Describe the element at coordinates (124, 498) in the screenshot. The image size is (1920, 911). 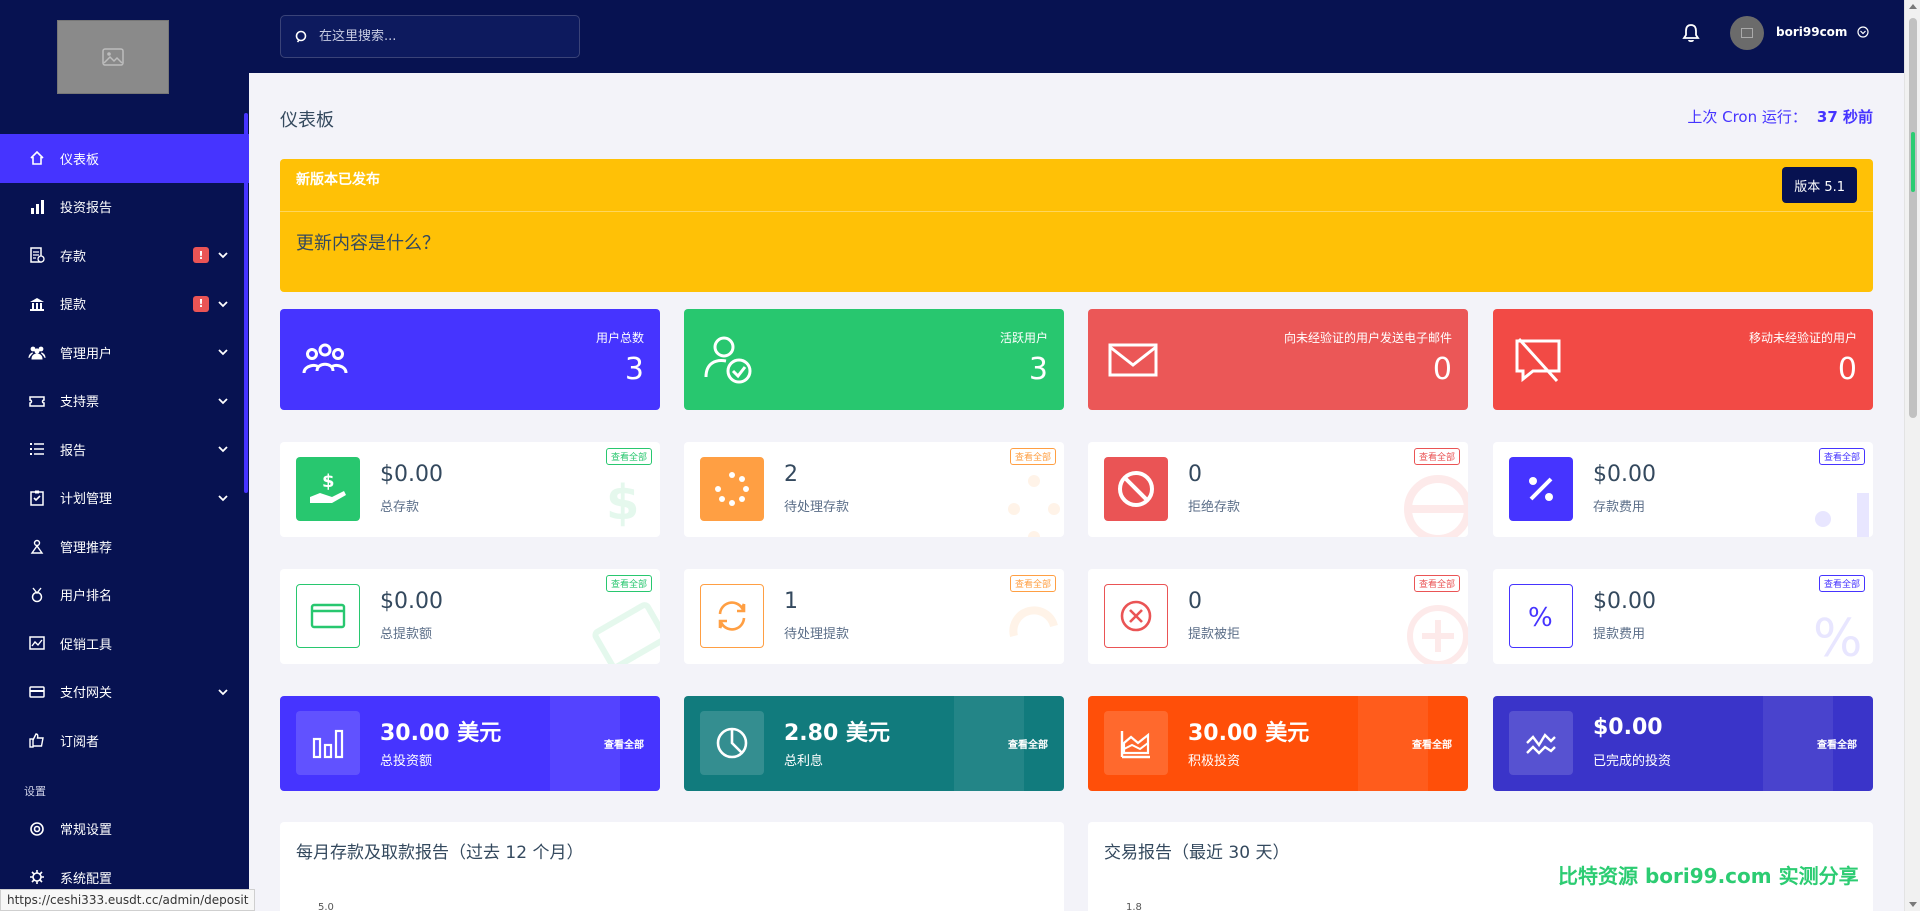
I see `sidebar-item-plan-management: 计划管理` at that location.